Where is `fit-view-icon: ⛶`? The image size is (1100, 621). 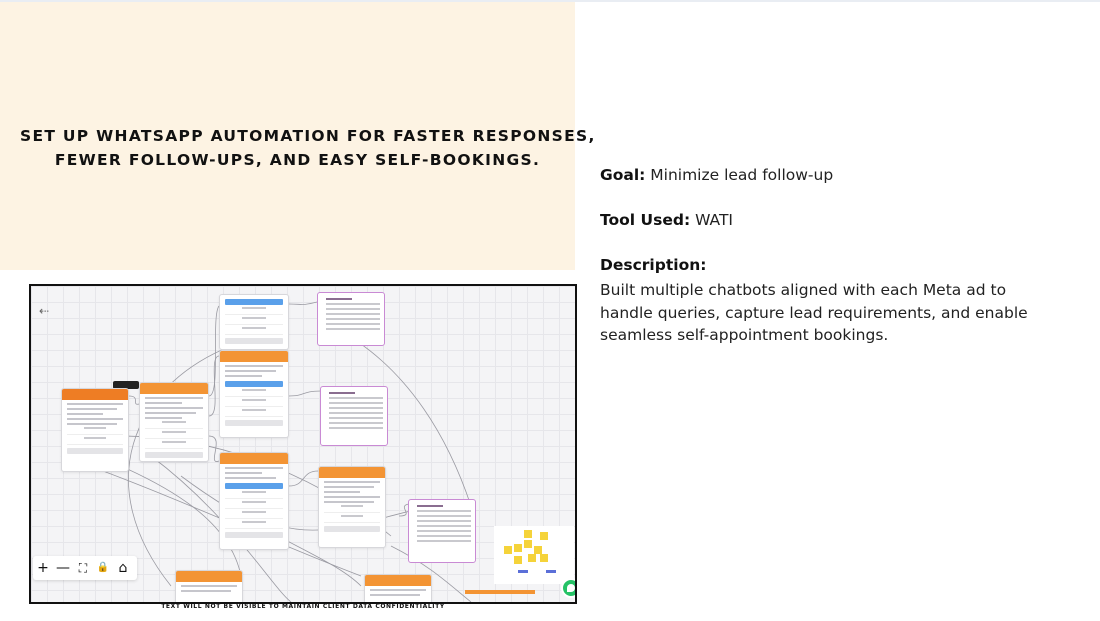 fit-view-icon: ⛶ is located at coordinates (83, 568).